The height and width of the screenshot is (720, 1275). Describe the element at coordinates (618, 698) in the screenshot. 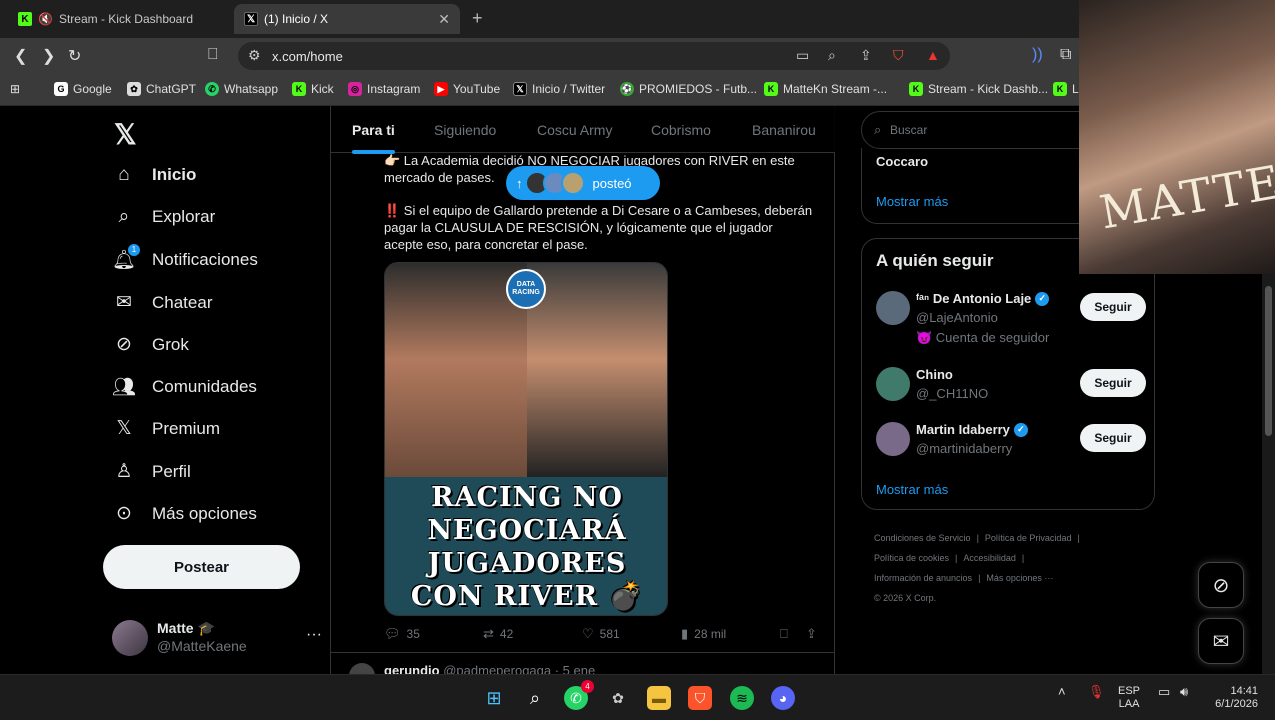

I see `chatgpt-icon: ✿` at that location.